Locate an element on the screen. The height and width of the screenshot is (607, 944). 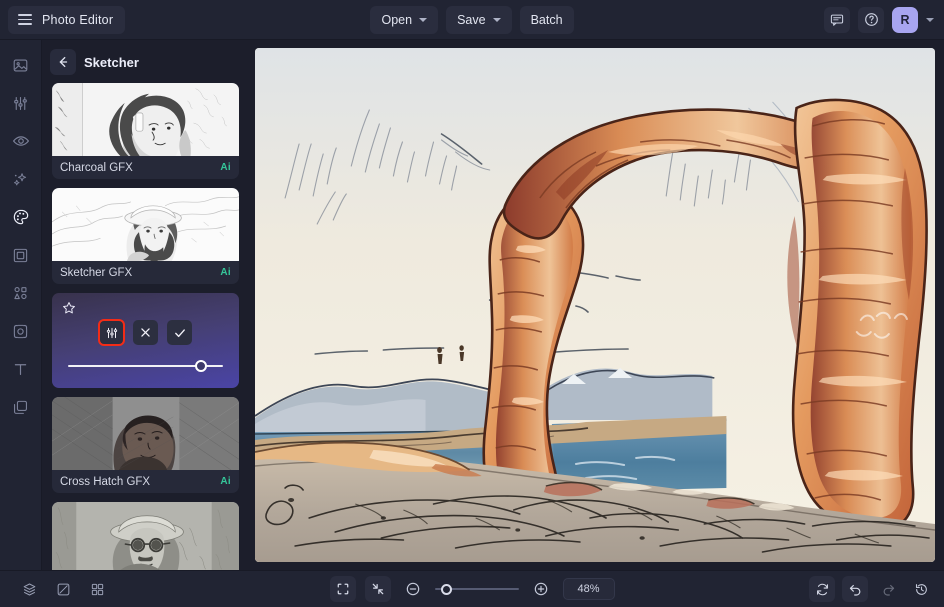
batch-button: Batch is located at coordinates (546, 19).